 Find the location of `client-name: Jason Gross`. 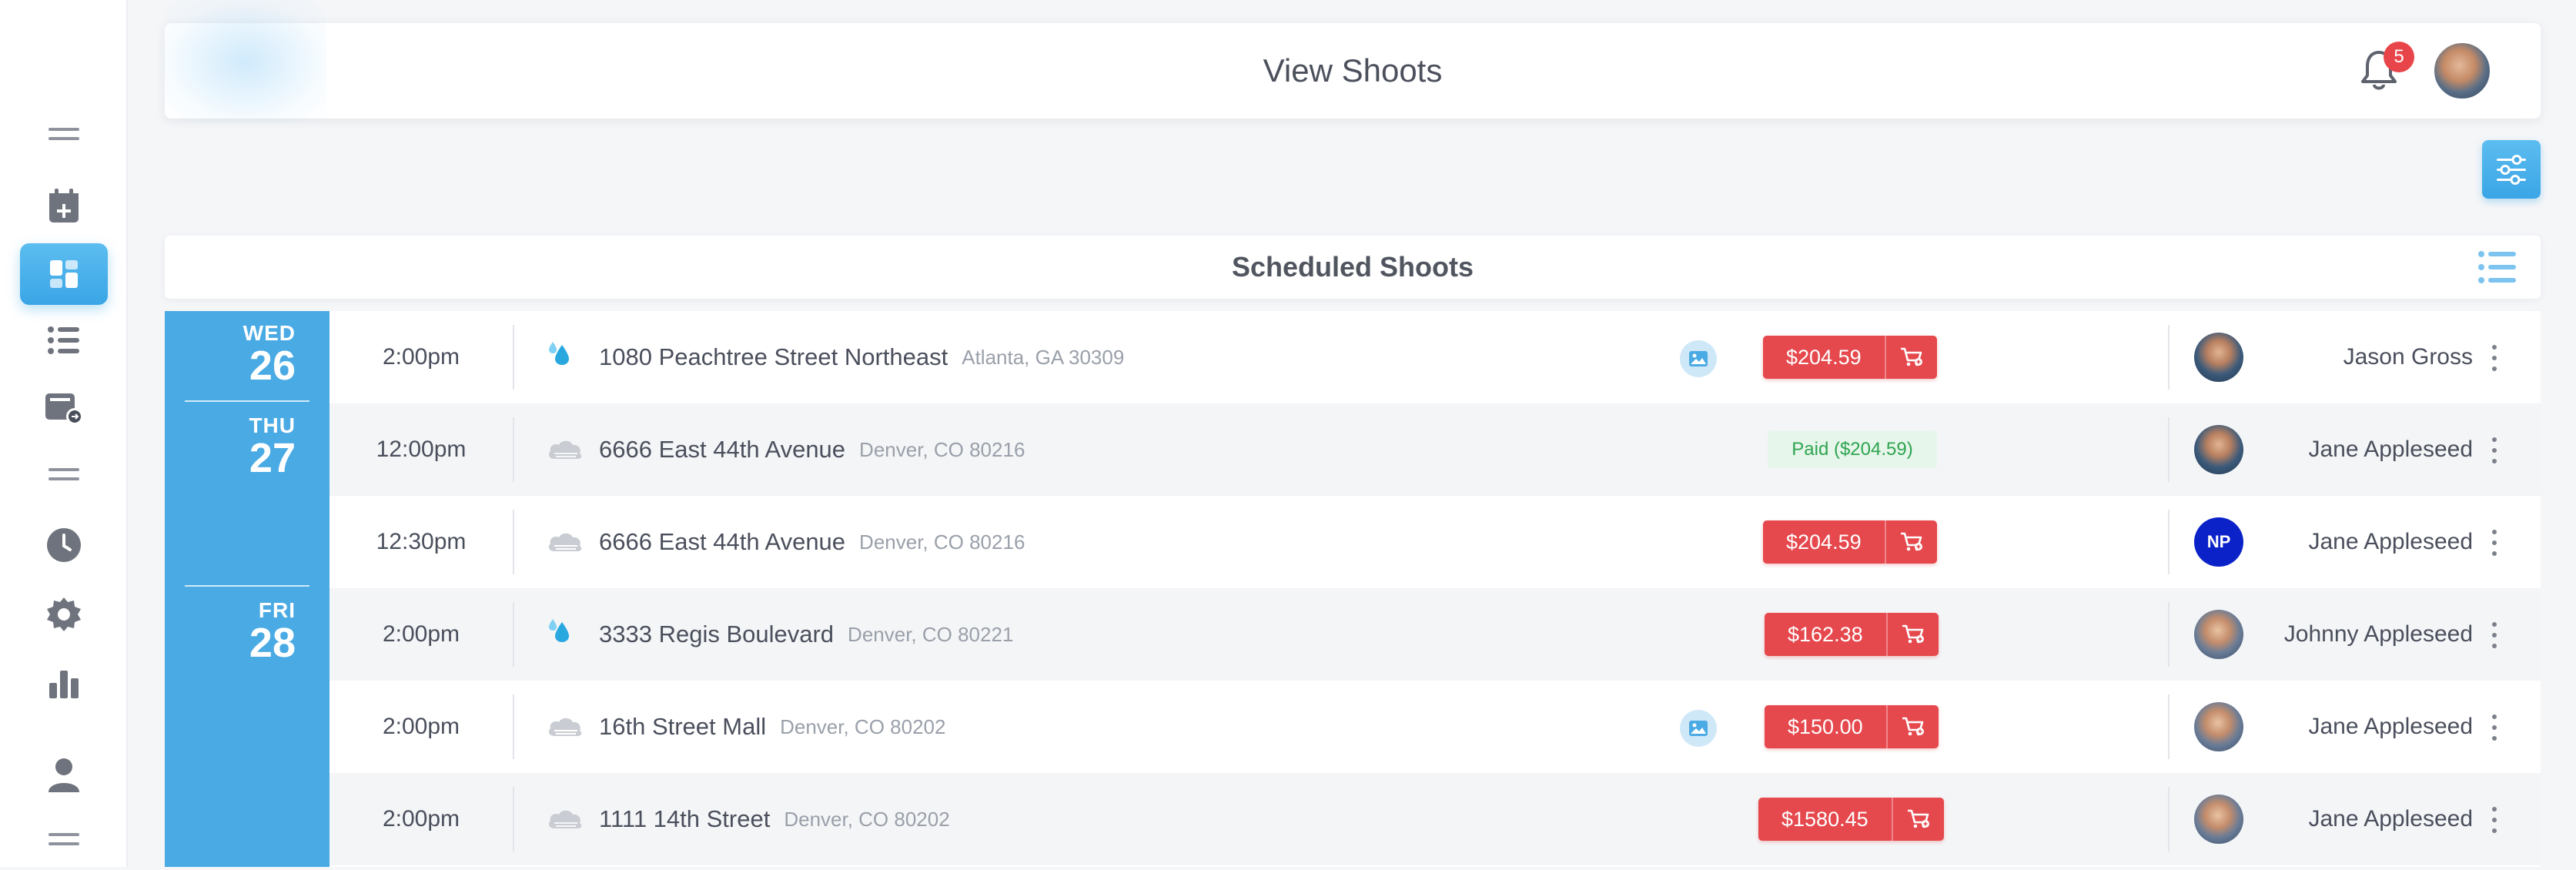

client-name: Jason Gross is located at coordinates (2408, 357).